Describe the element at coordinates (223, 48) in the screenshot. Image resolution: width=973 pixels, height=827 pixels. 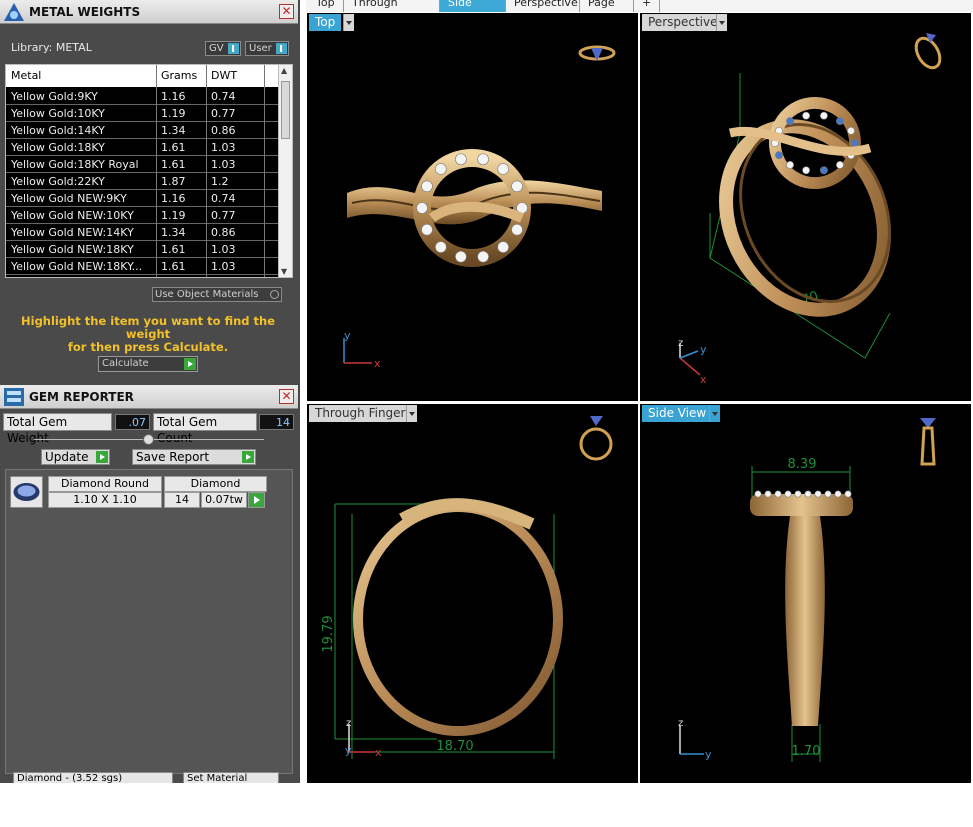
I see `gv-toggle: GV` at that location.